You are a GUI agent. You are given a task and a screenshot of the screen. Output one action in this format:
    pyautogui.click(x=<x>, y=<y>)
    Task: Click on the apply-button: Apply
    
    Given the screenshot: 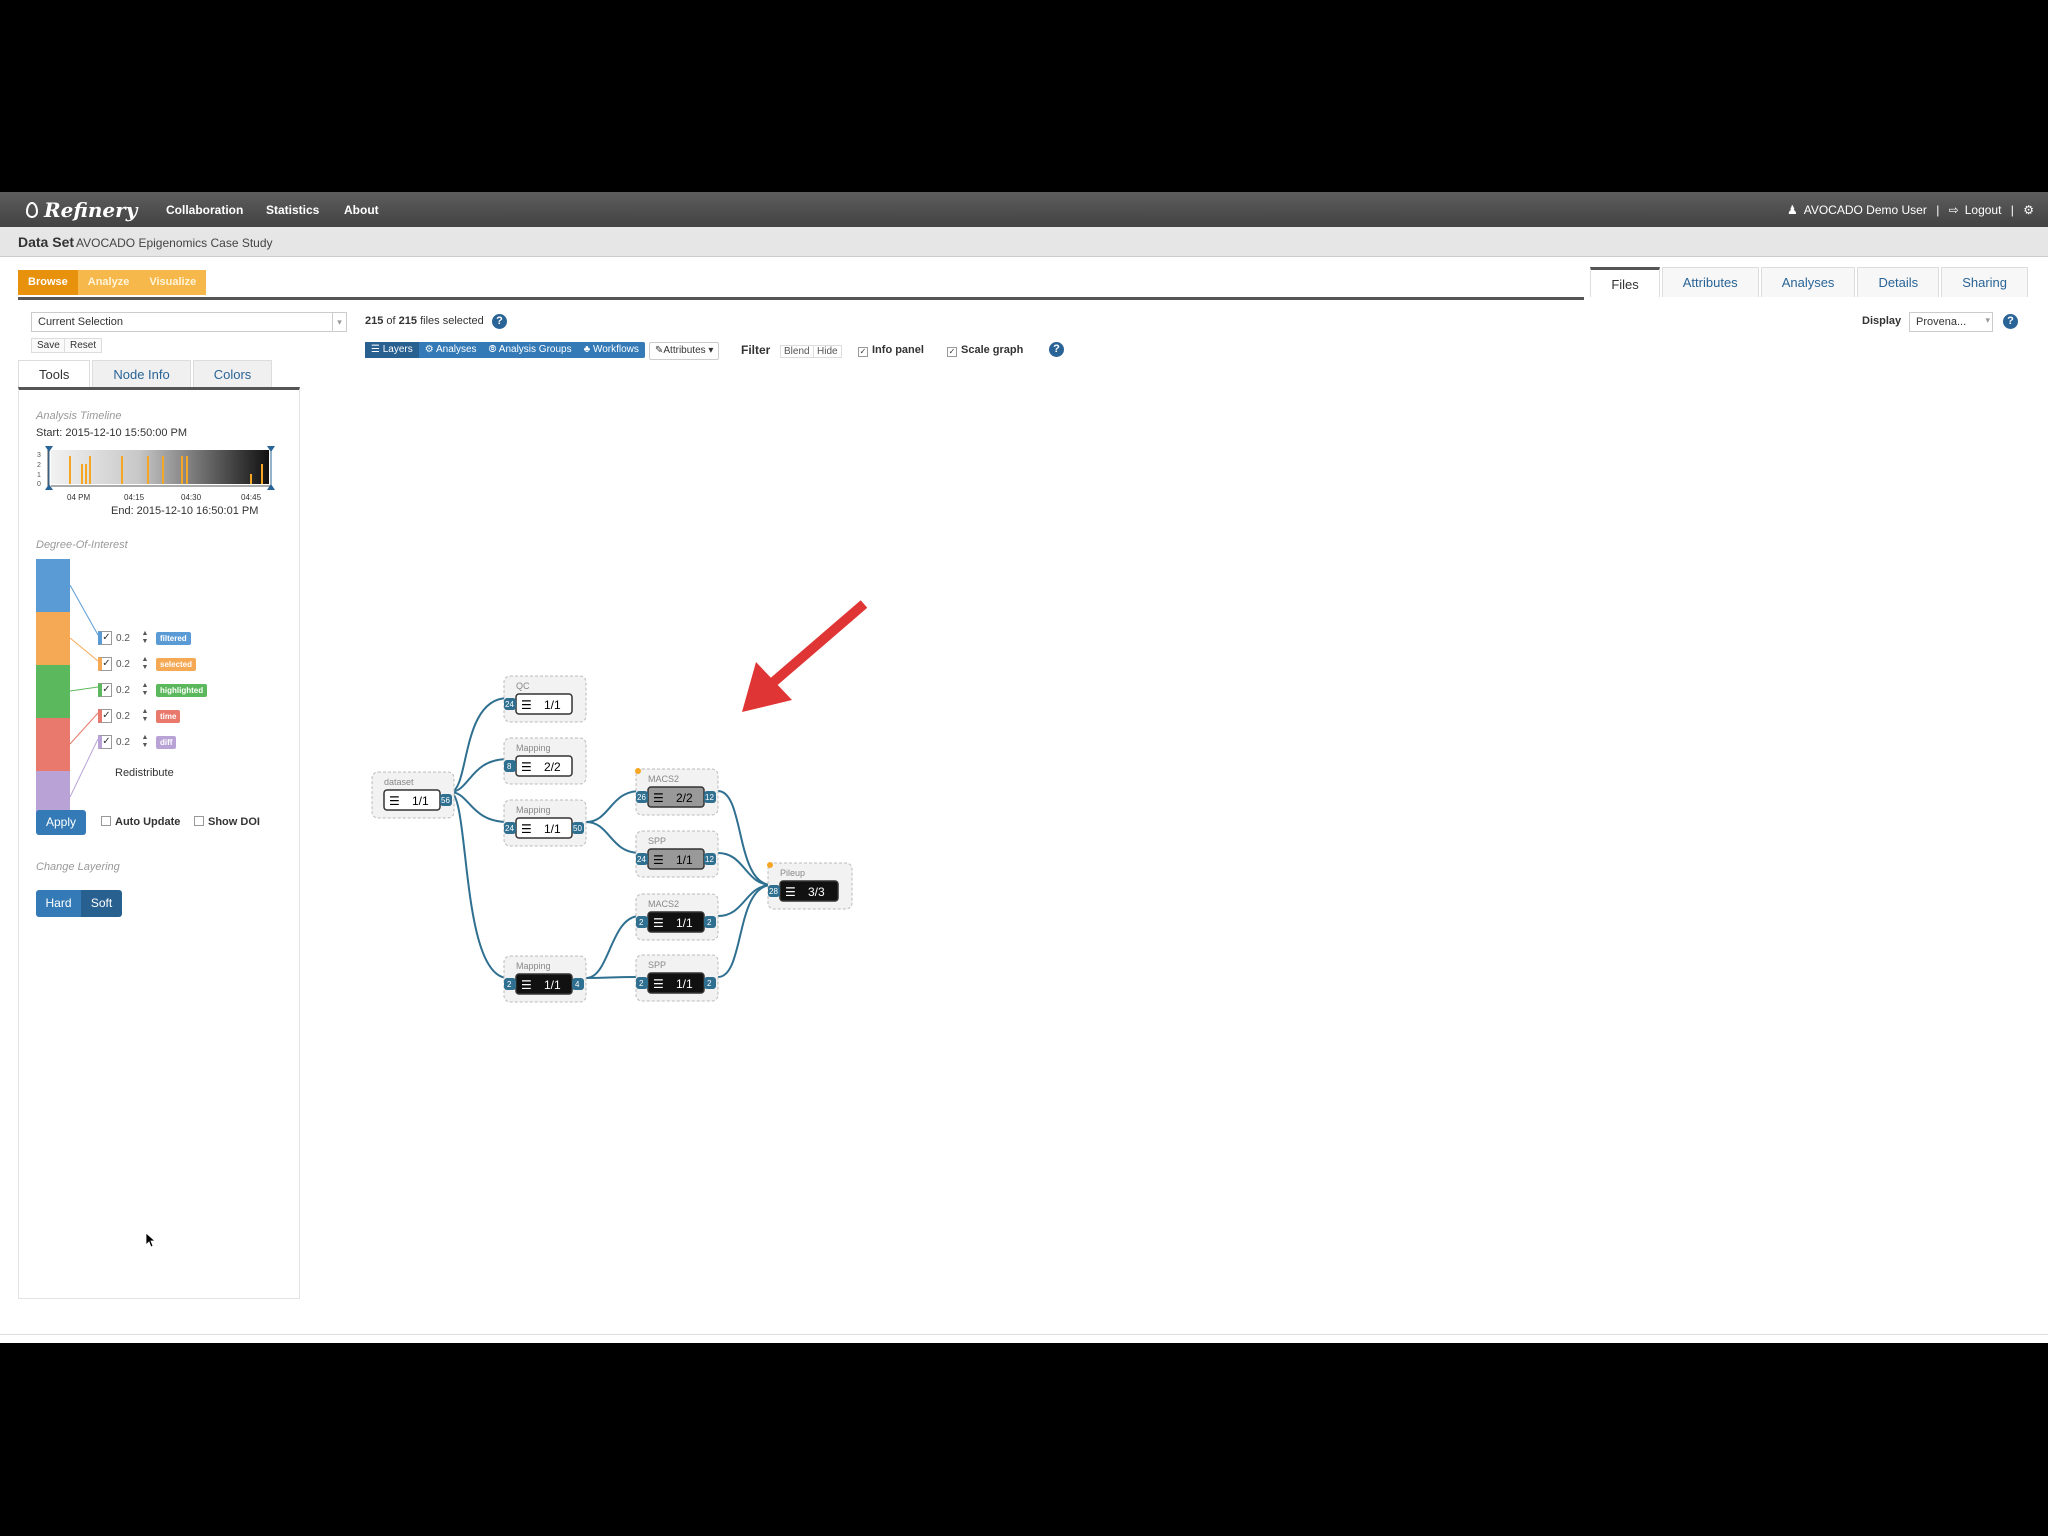 What is the action you would take?
    pyautogui.click(x=61, y=822)
    